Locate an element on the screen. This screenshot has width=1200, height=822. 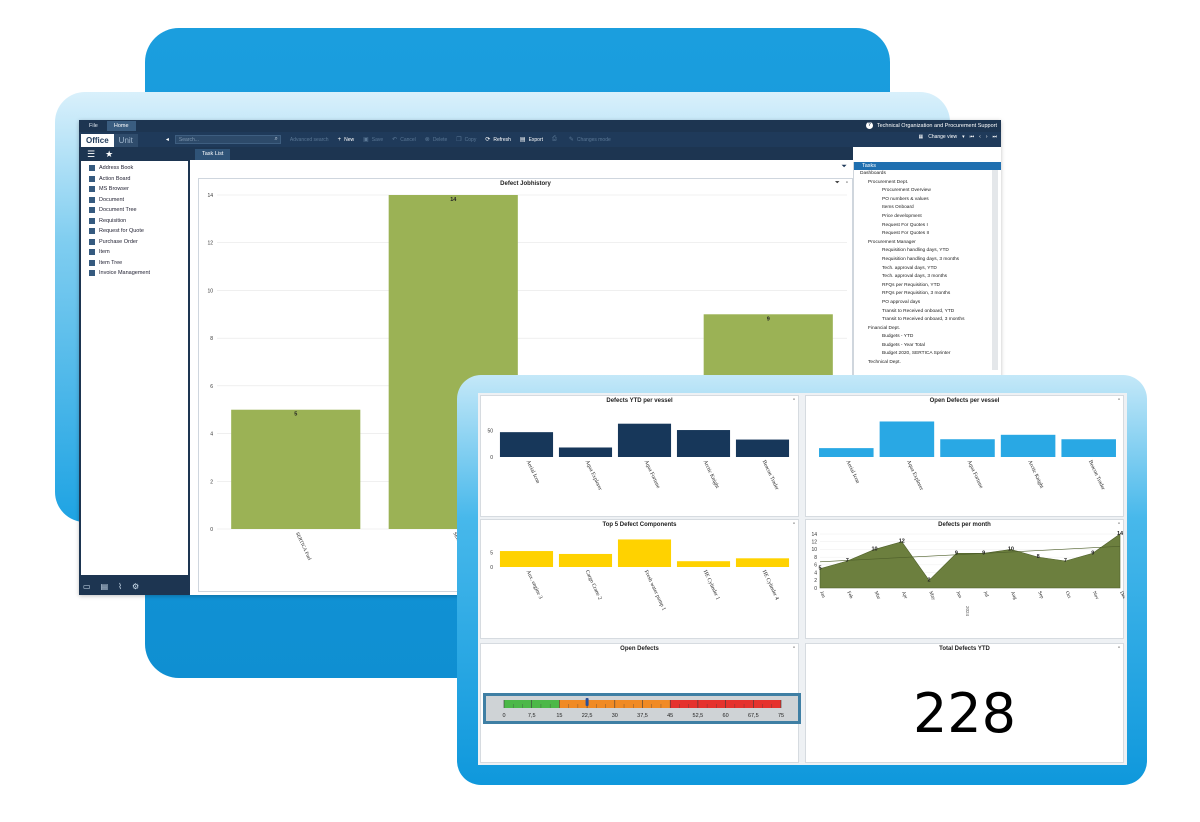
toolbar-button-refresh: ⟳ Refresh is located at coordinates (498, 140).